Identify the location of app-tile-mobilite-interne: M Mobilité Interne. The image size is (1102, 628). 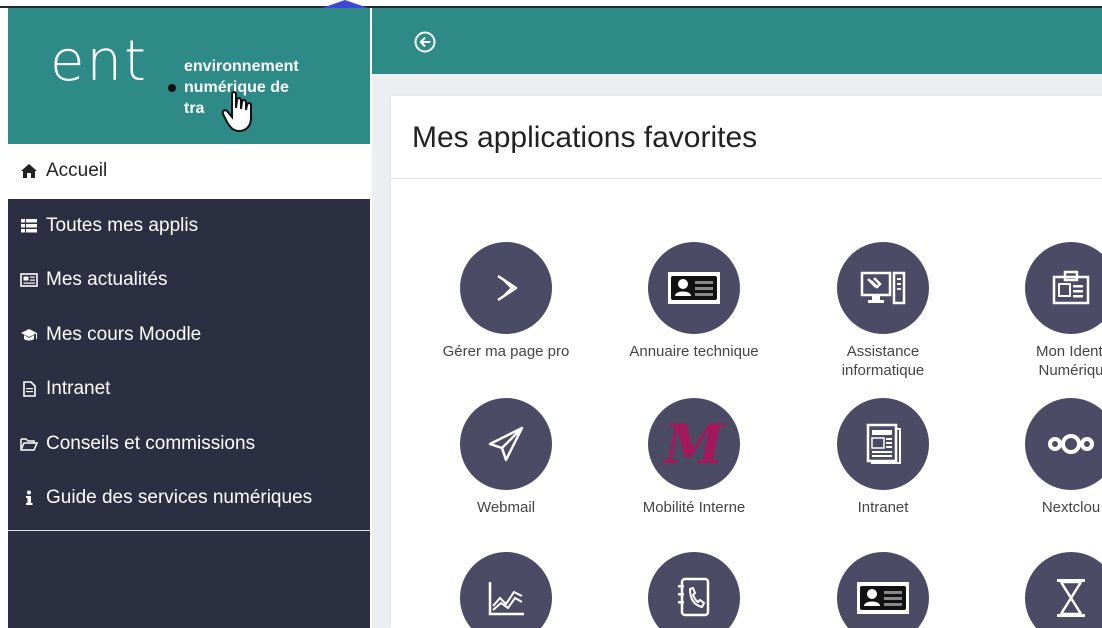
(694, 457).